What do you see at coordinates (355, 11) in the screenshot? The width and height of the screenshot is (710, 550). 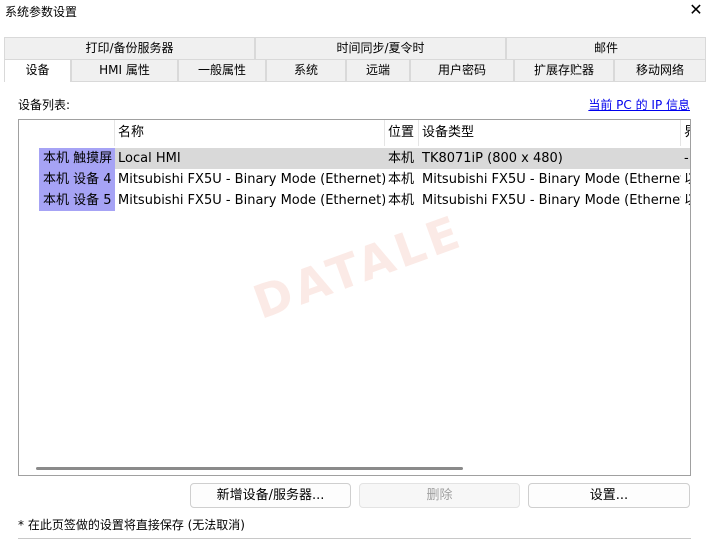 I see `title-bar: 系统参数设置 ✕` at bounding box center [355, 11].